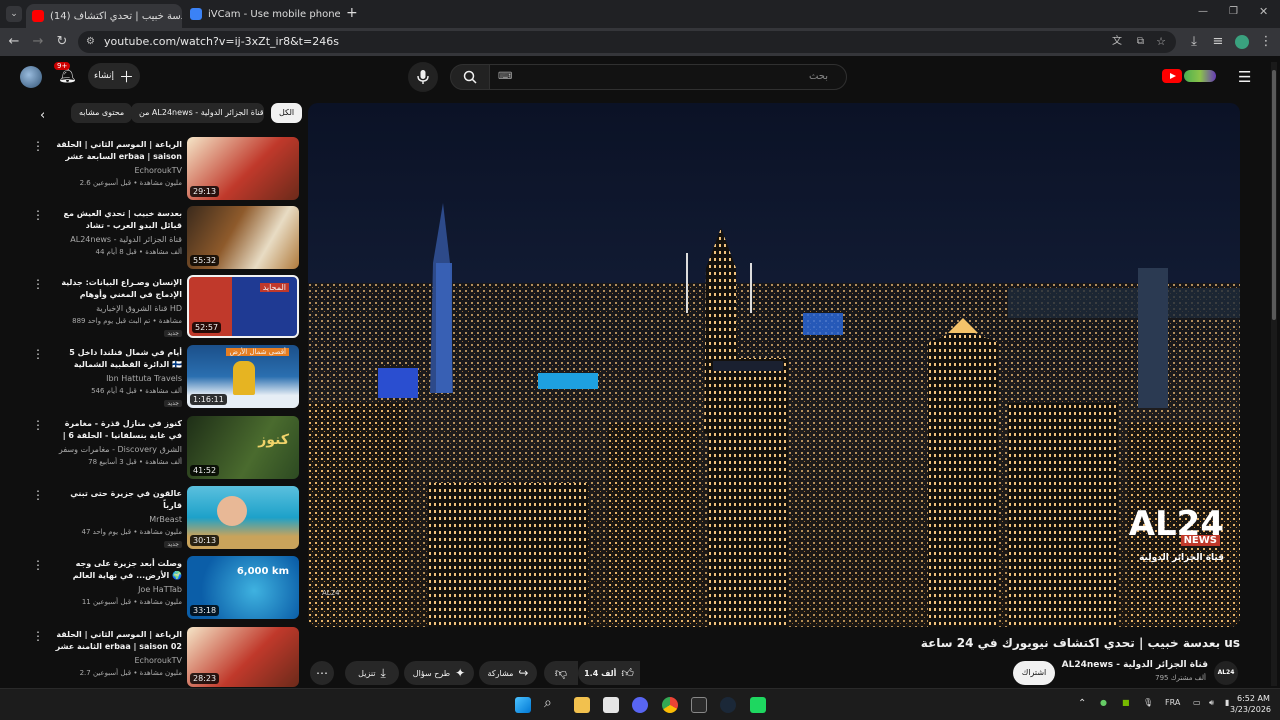  What do you see at coordinates (470, 77) in the screenshot?
I see `search-button` at bounding box center [470, 77].